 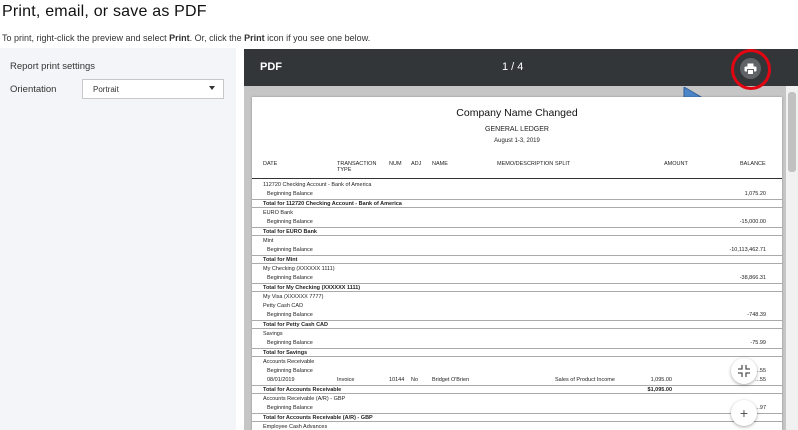 What do you see at coordinates (517, 231) in the screenshot?
I see `ledger-total-row: Total for EURO Bank` at bounding box center [517, 231].